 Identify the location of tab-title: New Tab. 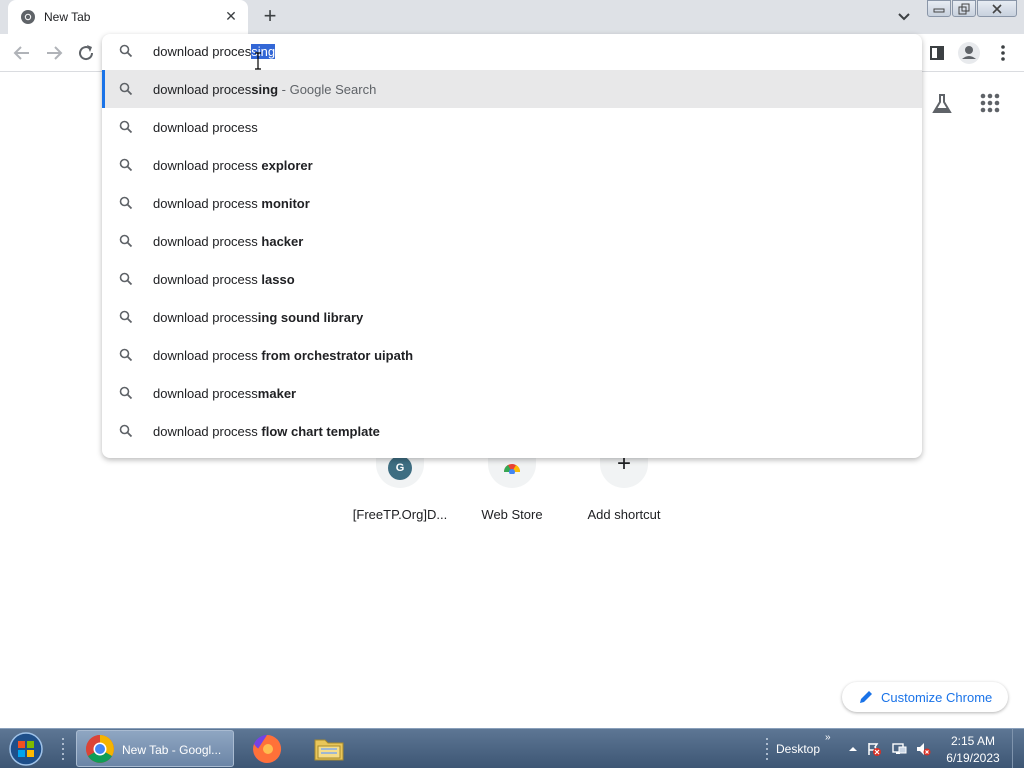
(67, 17).